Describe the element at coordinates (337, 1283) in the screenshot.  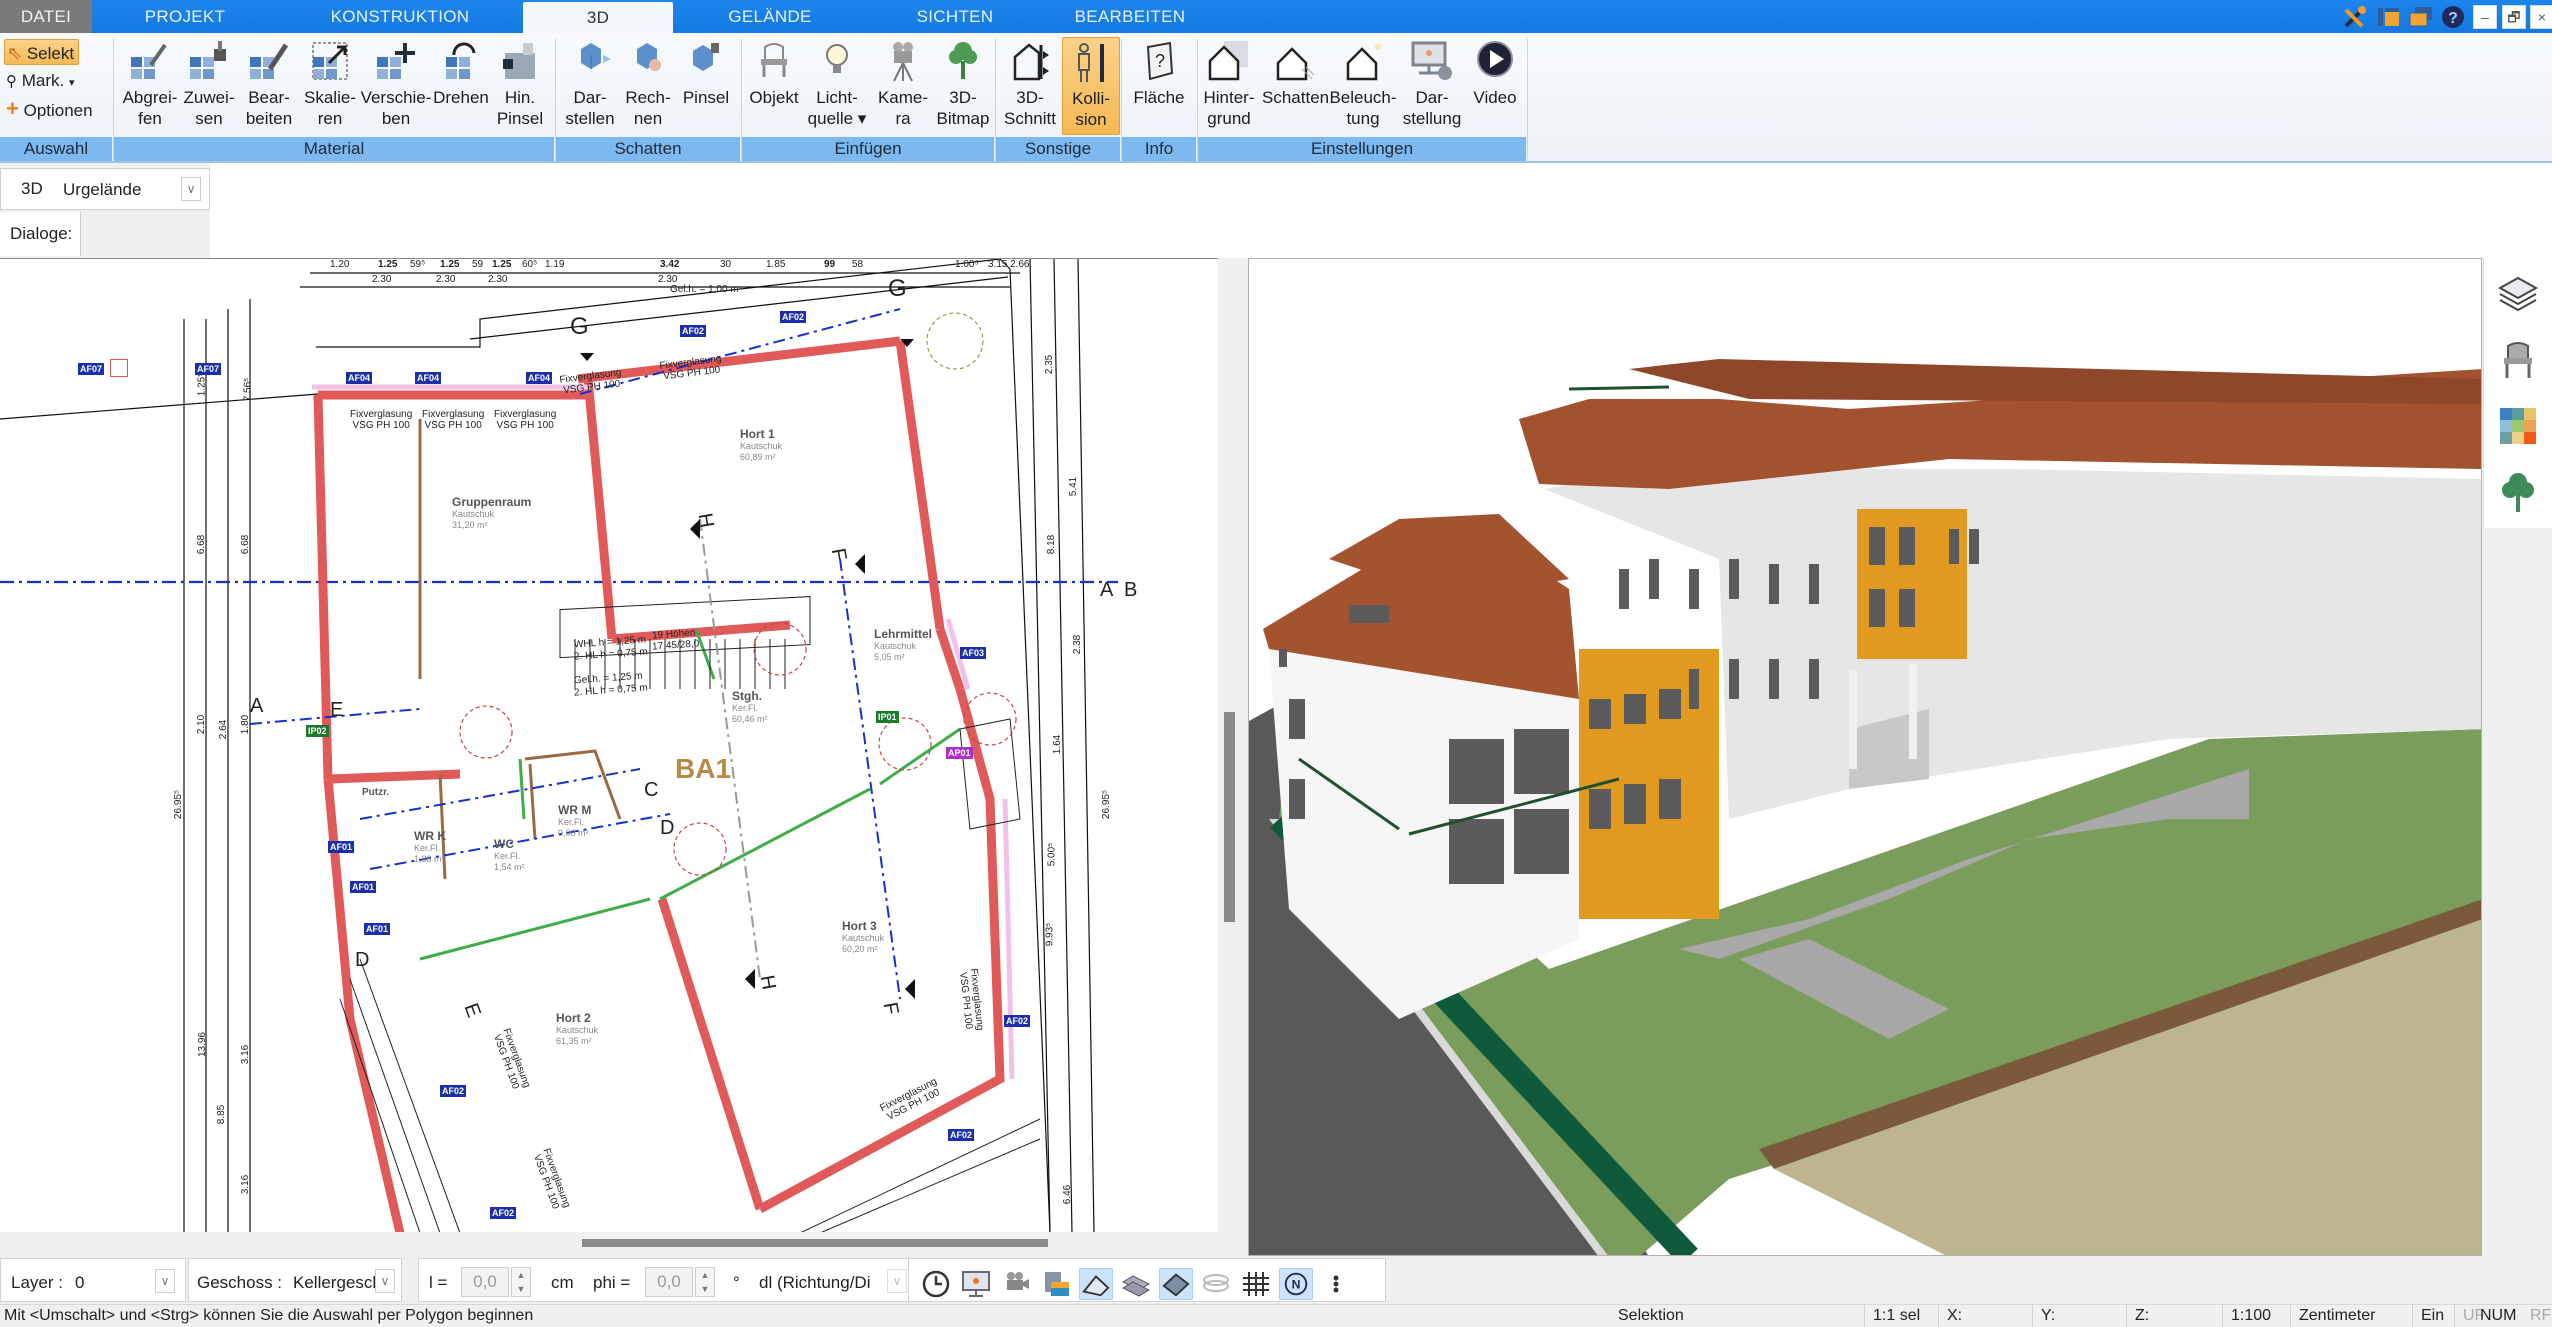
I see `geschoss-value: Kellergesch` at that location.